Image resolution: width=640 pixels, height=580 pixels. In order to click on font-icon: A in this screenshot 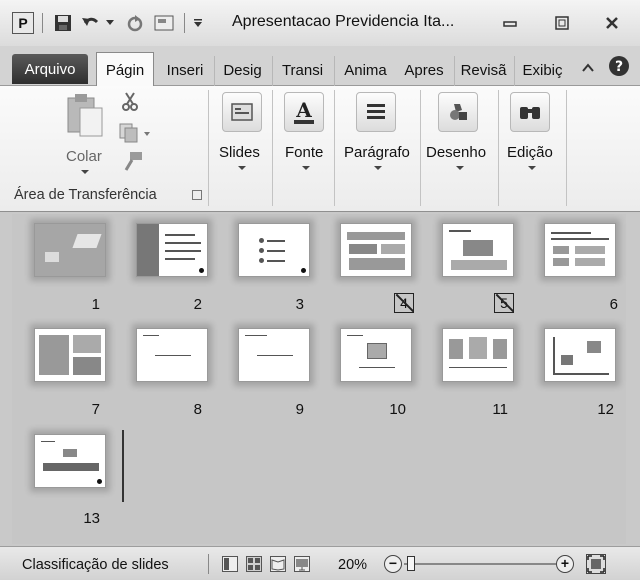, I will do `click(304, 112)`.